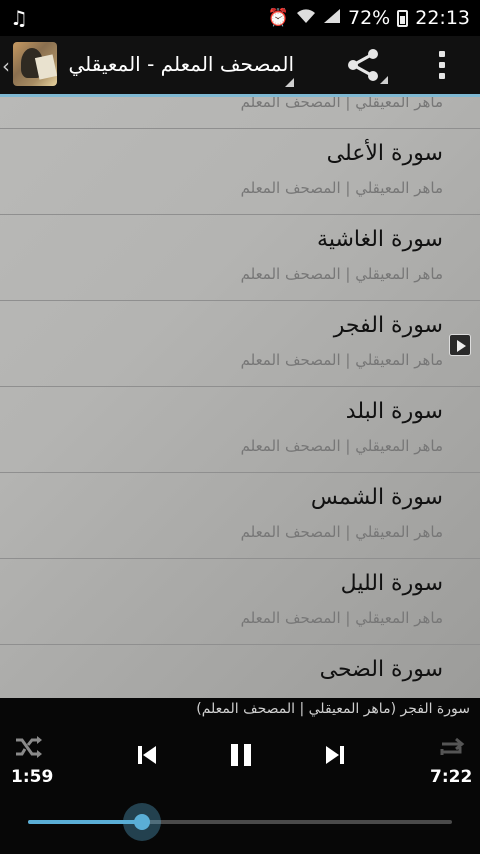 Image resolution: width=480 pixels, height=854 pixels. Describe the element at coordinates (388, 325) in the screenshot. I see `track-title: سورة الفجر` at that location.